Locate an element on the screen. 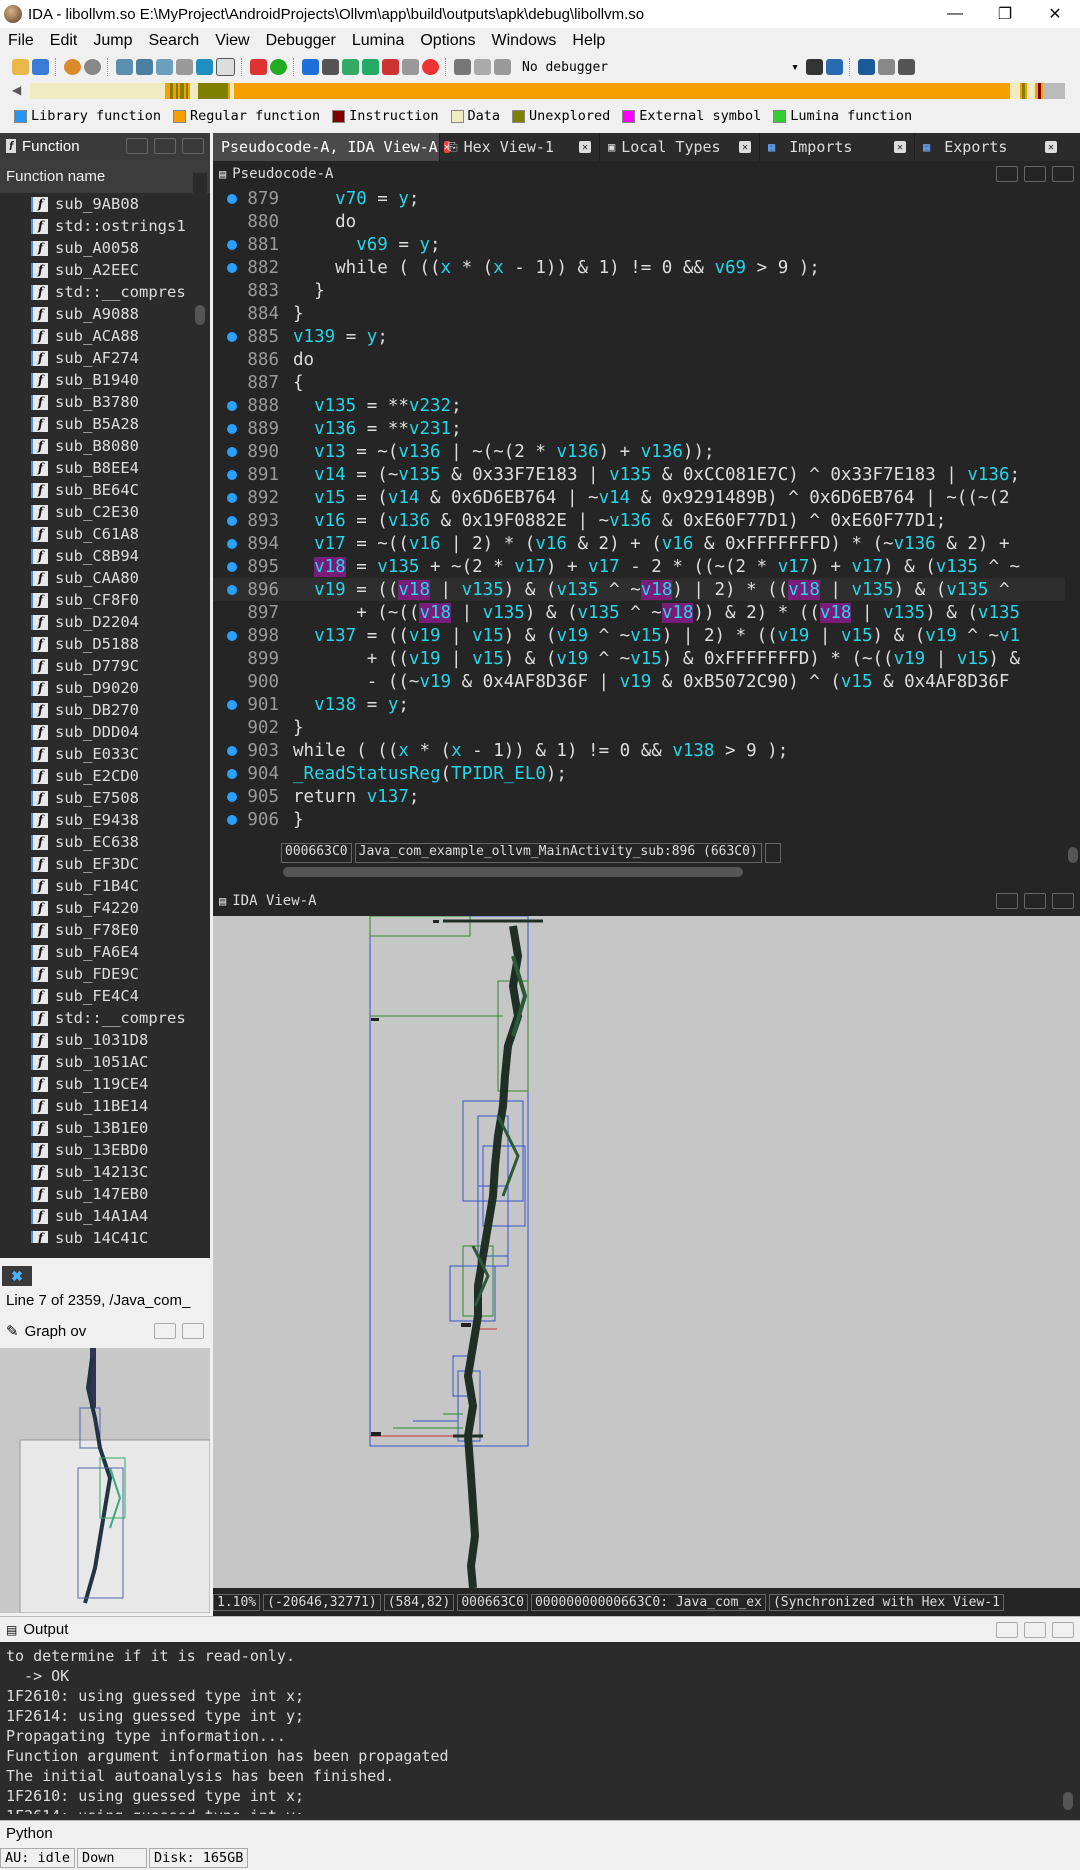 This screenshot has width=1080, height=1870. function-list-item: f sub_E9438 is located at coordinates (96, 820).